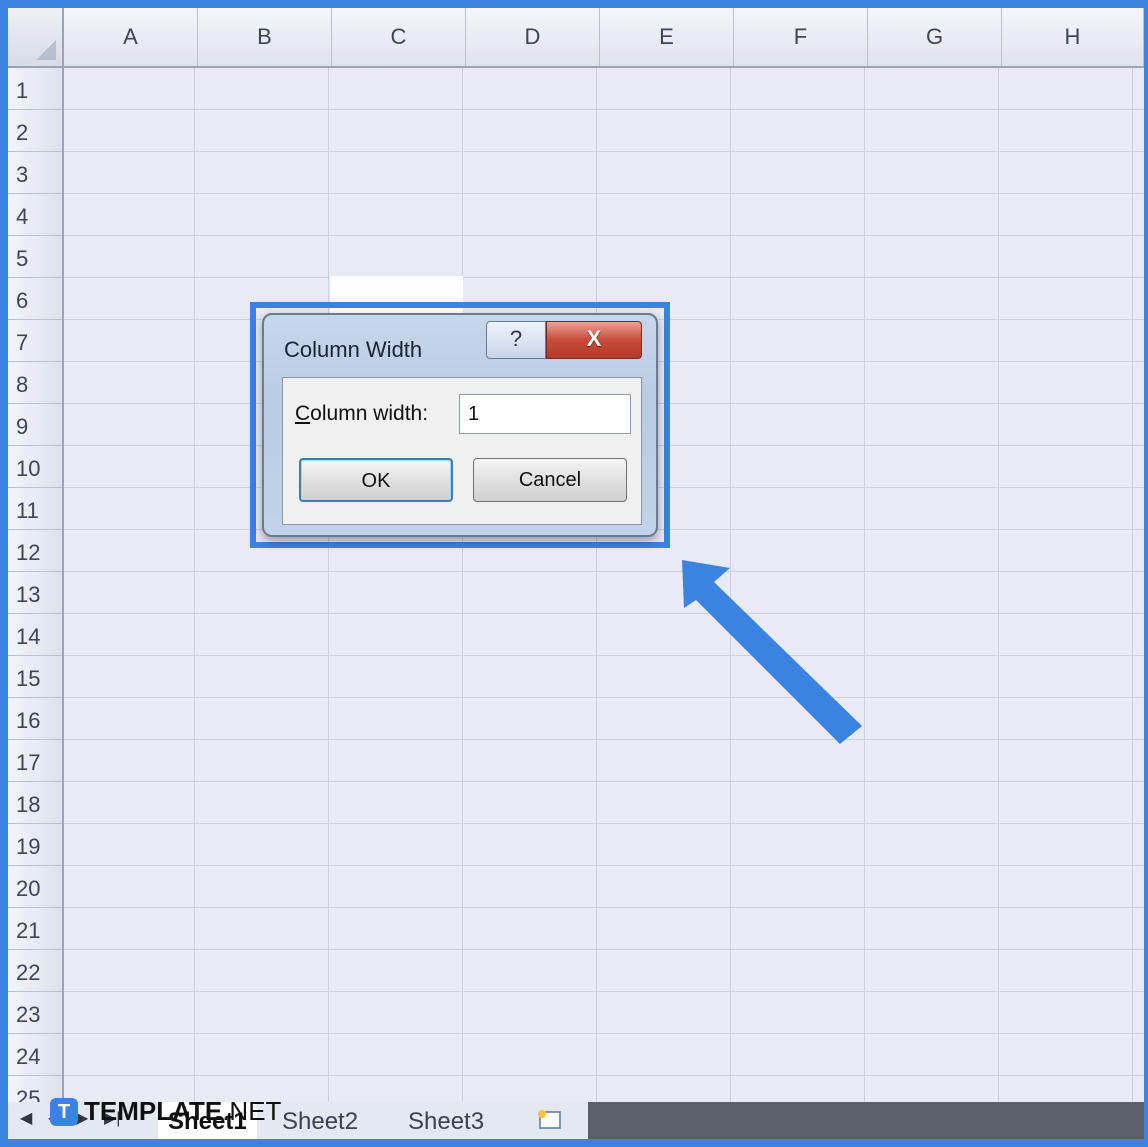  Describe the element at coordinates (26, 1118) in the screenshot. I see `first-sheet-nav-icon: ◀` at that location.